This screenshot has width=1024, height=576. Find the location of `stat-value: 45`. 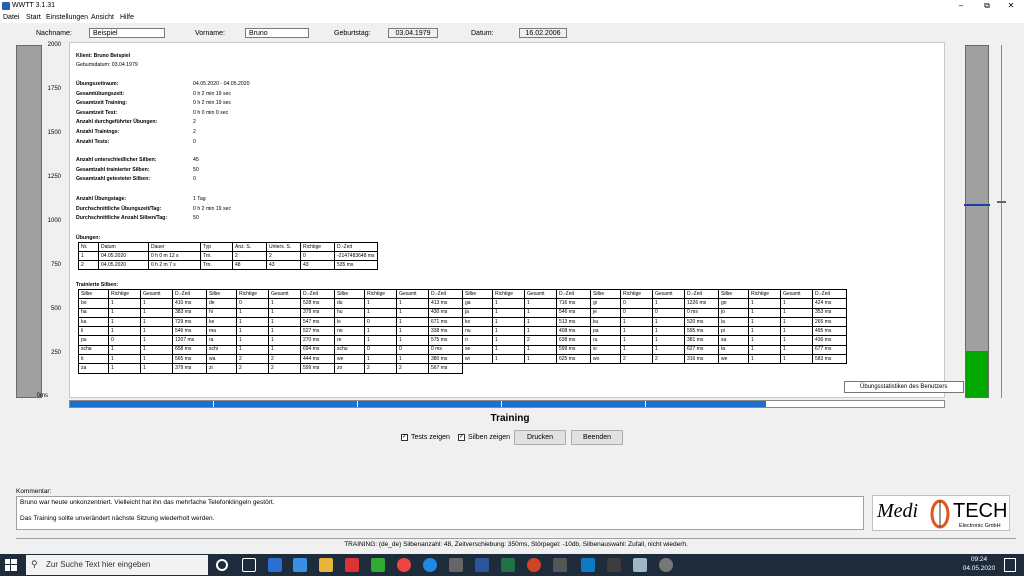

stat-value: 45 is located at coordinates (196, 160).